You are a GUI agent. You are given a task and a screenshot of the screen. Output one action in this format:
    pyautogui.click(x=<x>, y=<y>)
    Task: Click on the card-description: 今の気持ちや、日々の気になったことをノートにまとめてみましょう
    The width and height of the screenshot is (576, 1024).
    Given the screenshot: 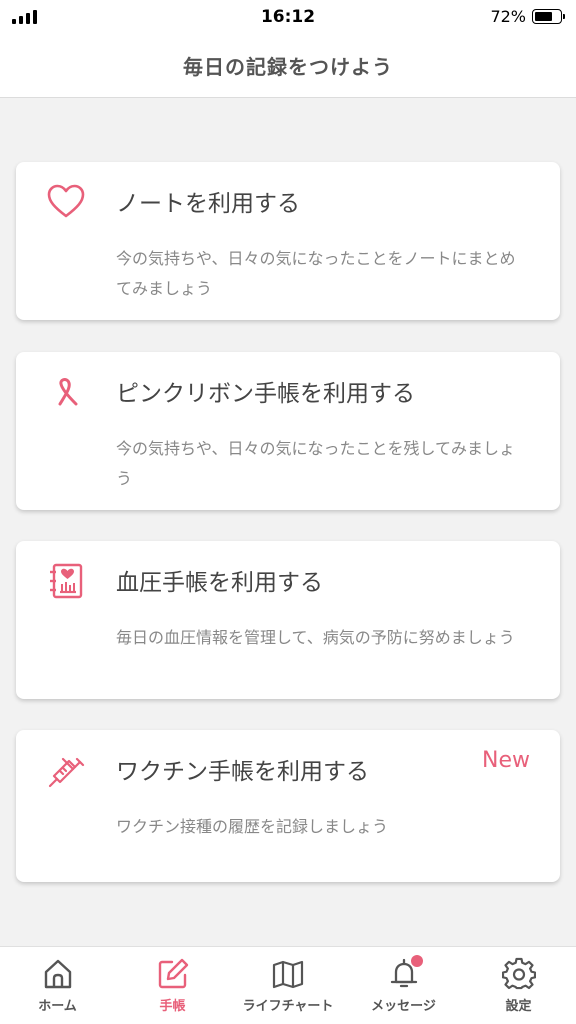 What is the action you would take?
    pyautogui.click(x=316, y=273)
    